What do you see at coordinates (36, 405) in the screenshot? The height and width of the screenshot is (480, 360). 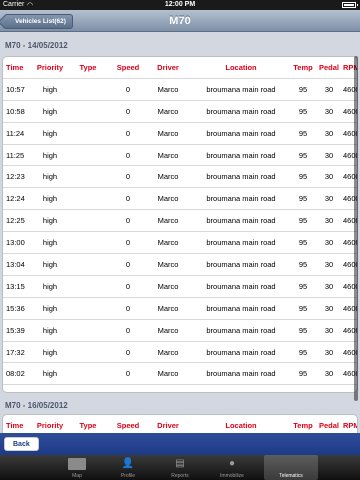 I see `section-header-2: M70 - 16/05/2012` at bounding box center [36, 405].